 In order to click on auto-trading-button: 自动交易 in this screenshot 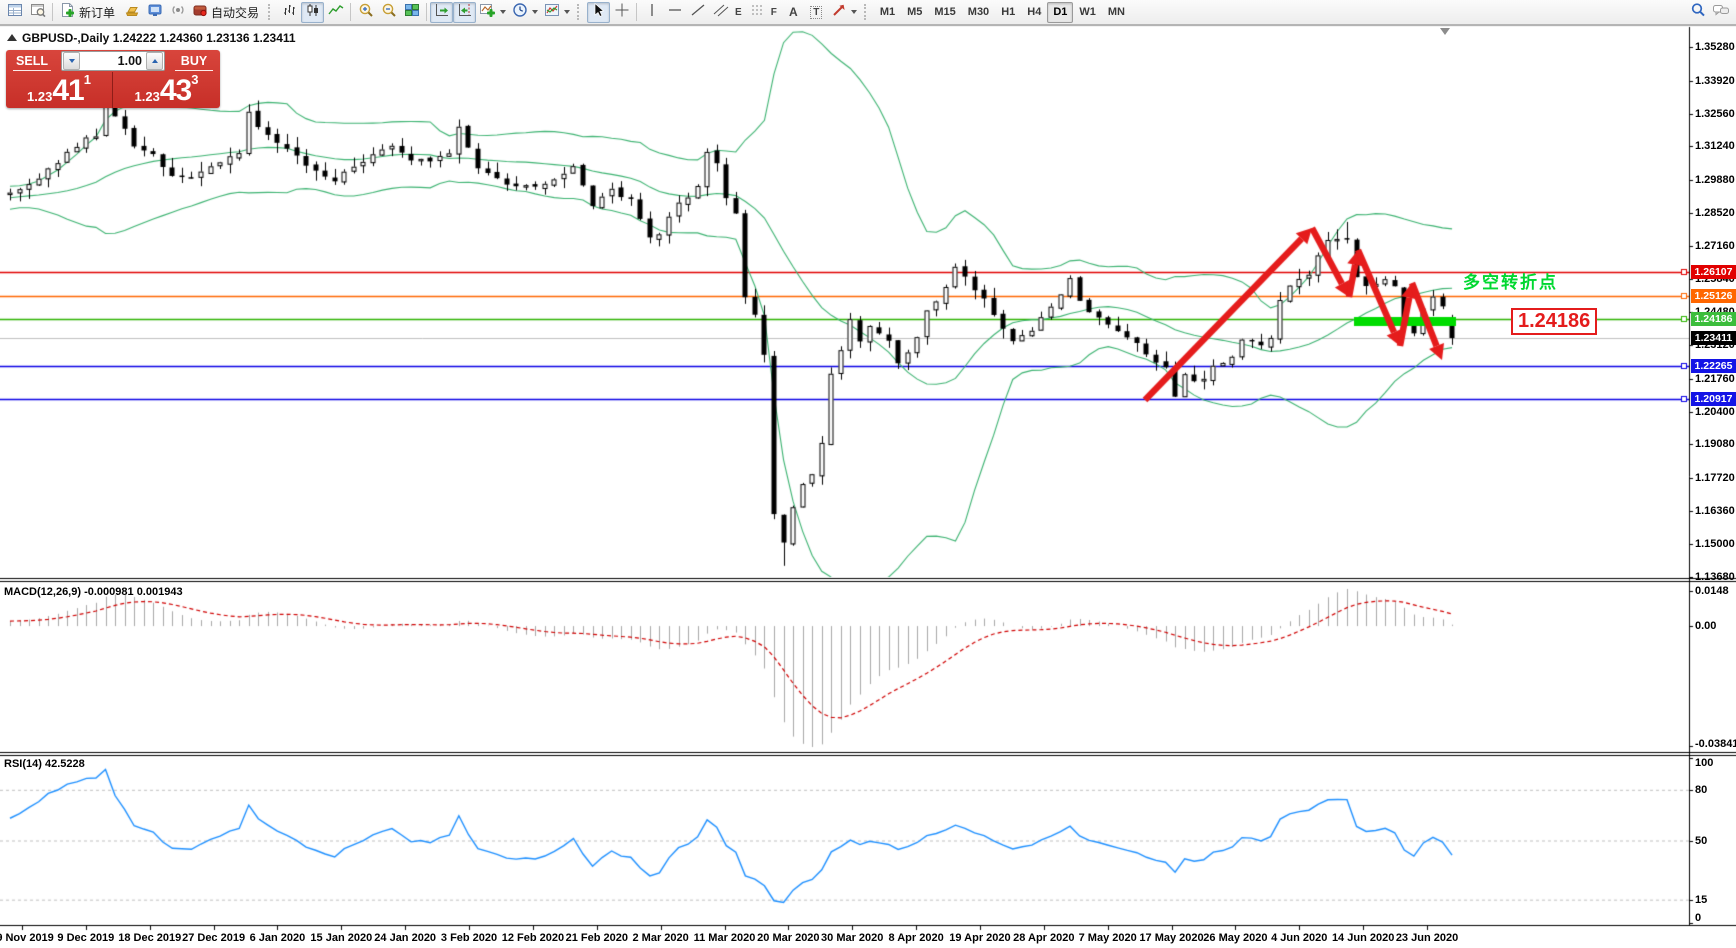, I will do `click(226, 12)`.